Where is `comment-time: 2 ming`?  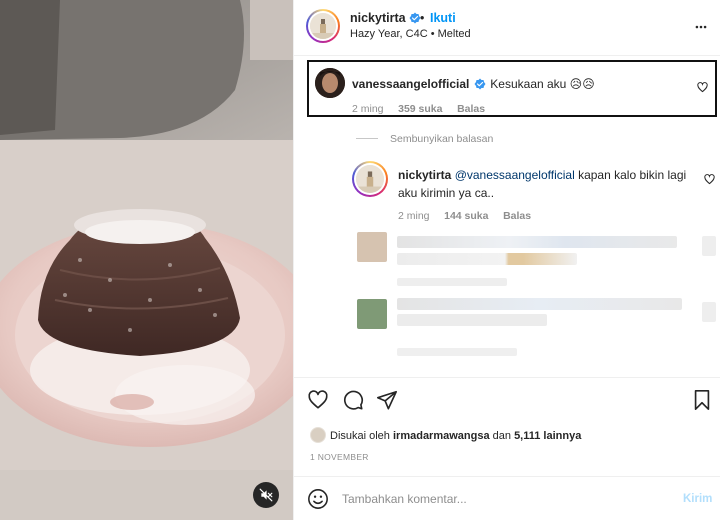
comment-time: 2 ming is located at coordinates (368, 109).